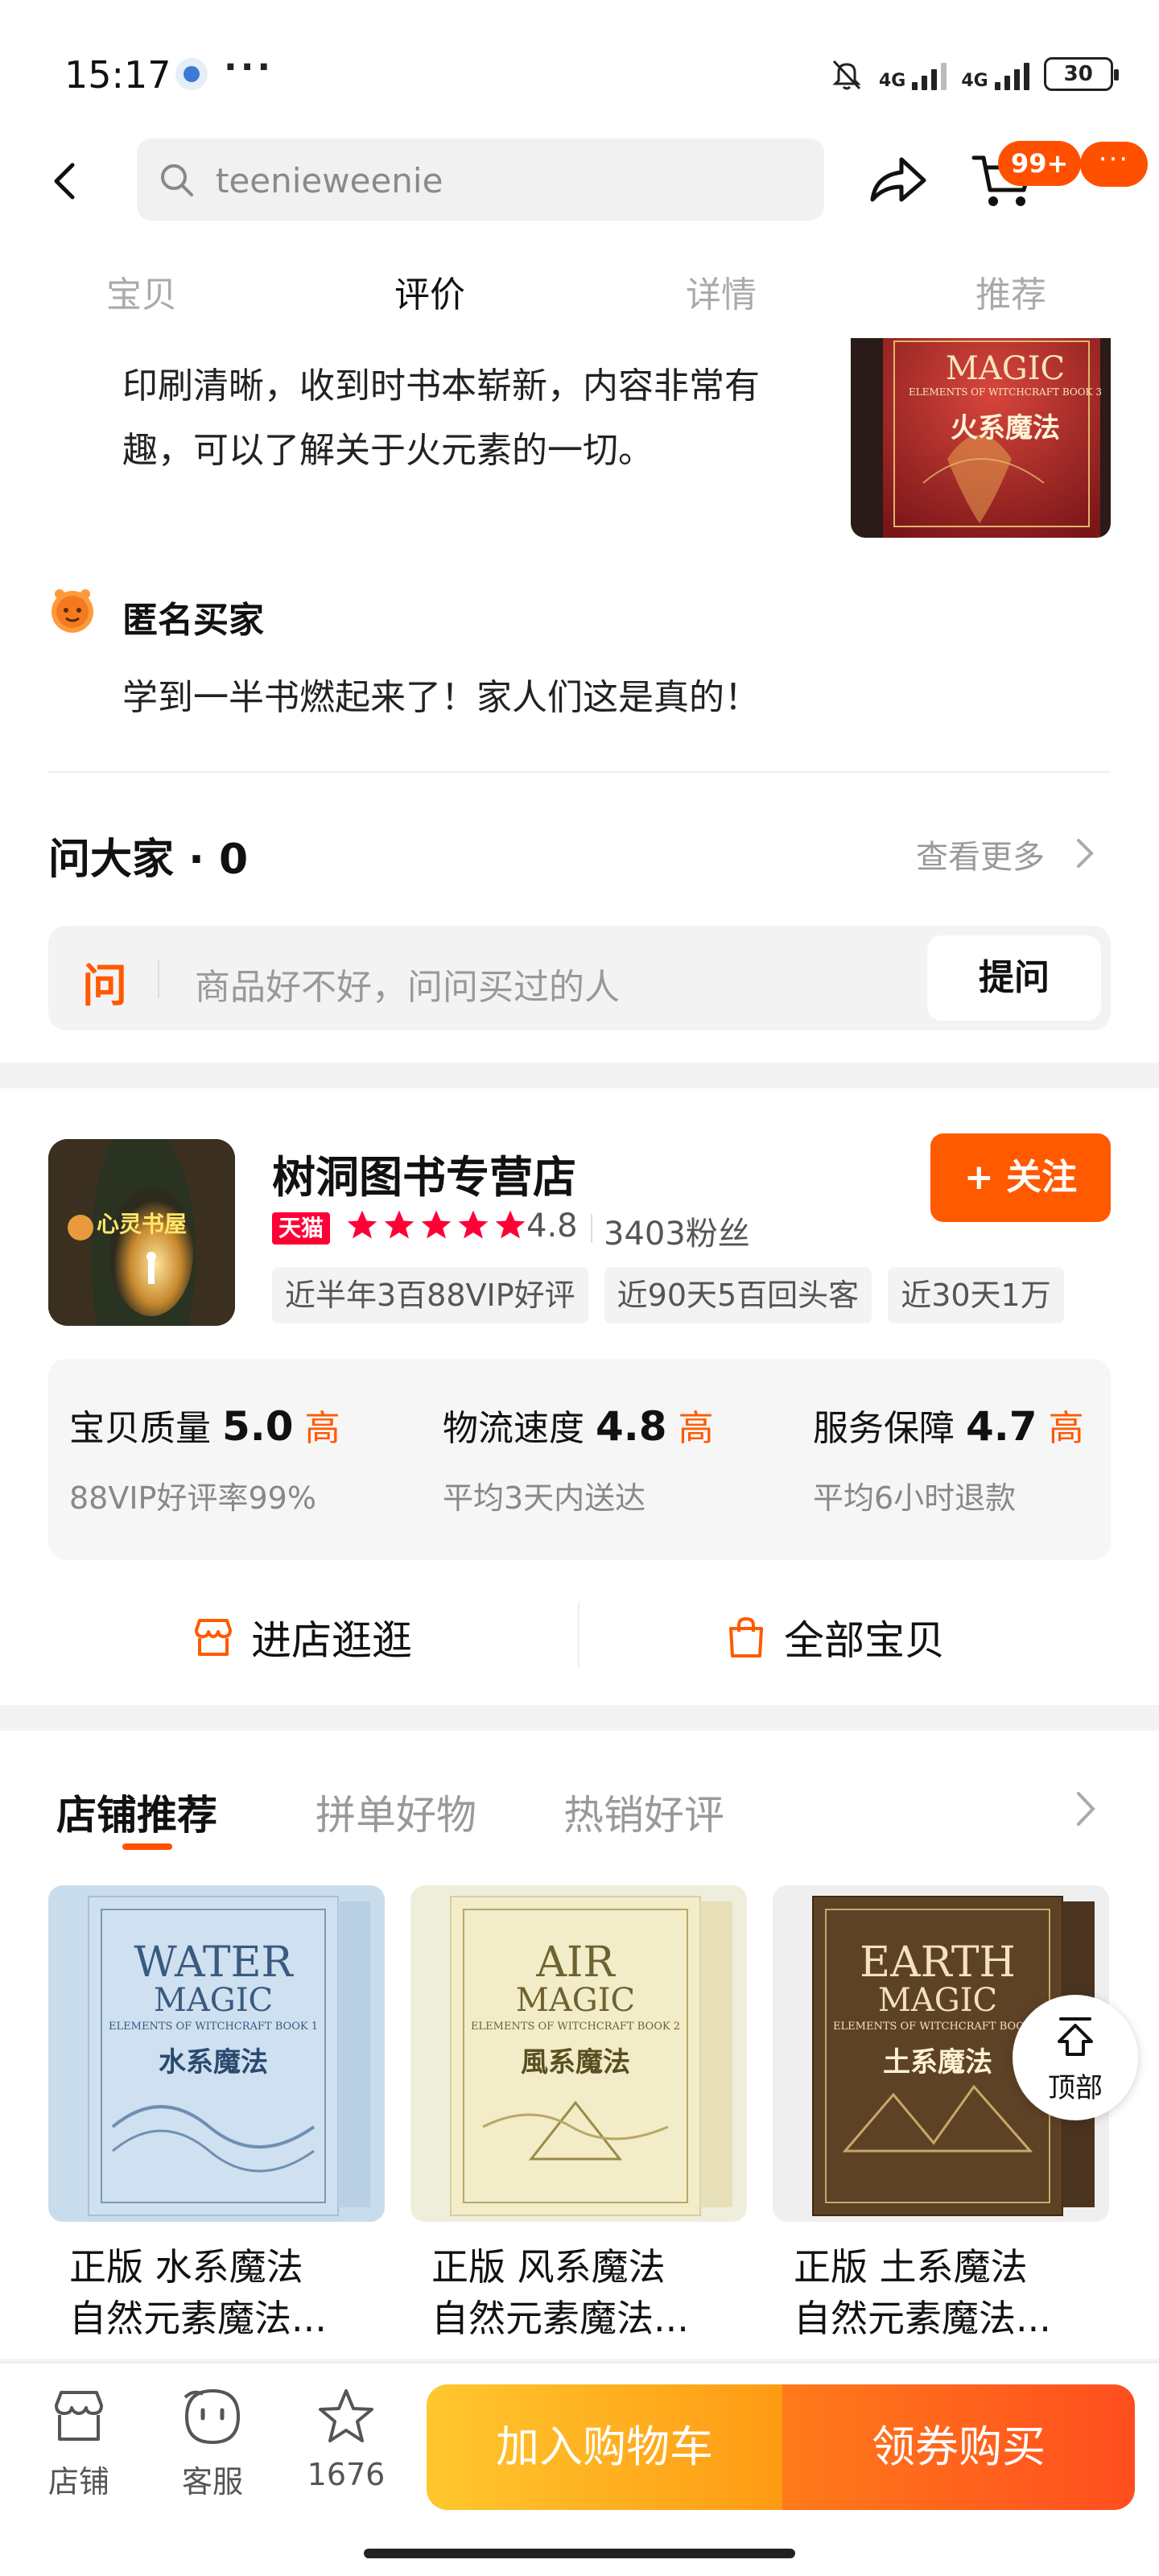 Image resolution: width=1159 pixels, height=2576 pixels. I want to click on cover-series: ELEMENTS OF WITCHCRAFT BOOK 1, so click(213, 2027).